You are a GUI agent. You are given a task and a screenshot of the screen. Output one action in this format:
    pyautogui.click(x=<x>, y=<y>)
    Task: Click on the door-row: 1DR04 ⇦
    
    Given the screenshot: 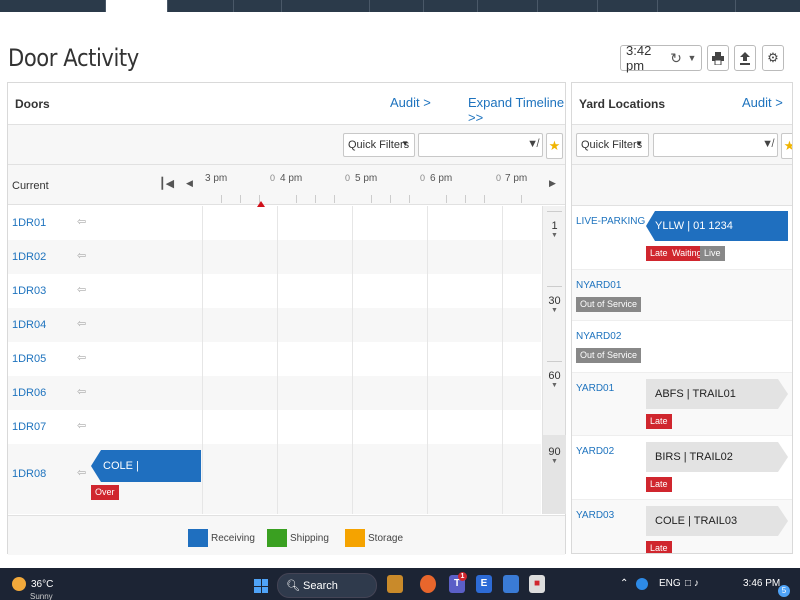 What is the action you would take?
    pyautogui.click(x=274, y=325)
    